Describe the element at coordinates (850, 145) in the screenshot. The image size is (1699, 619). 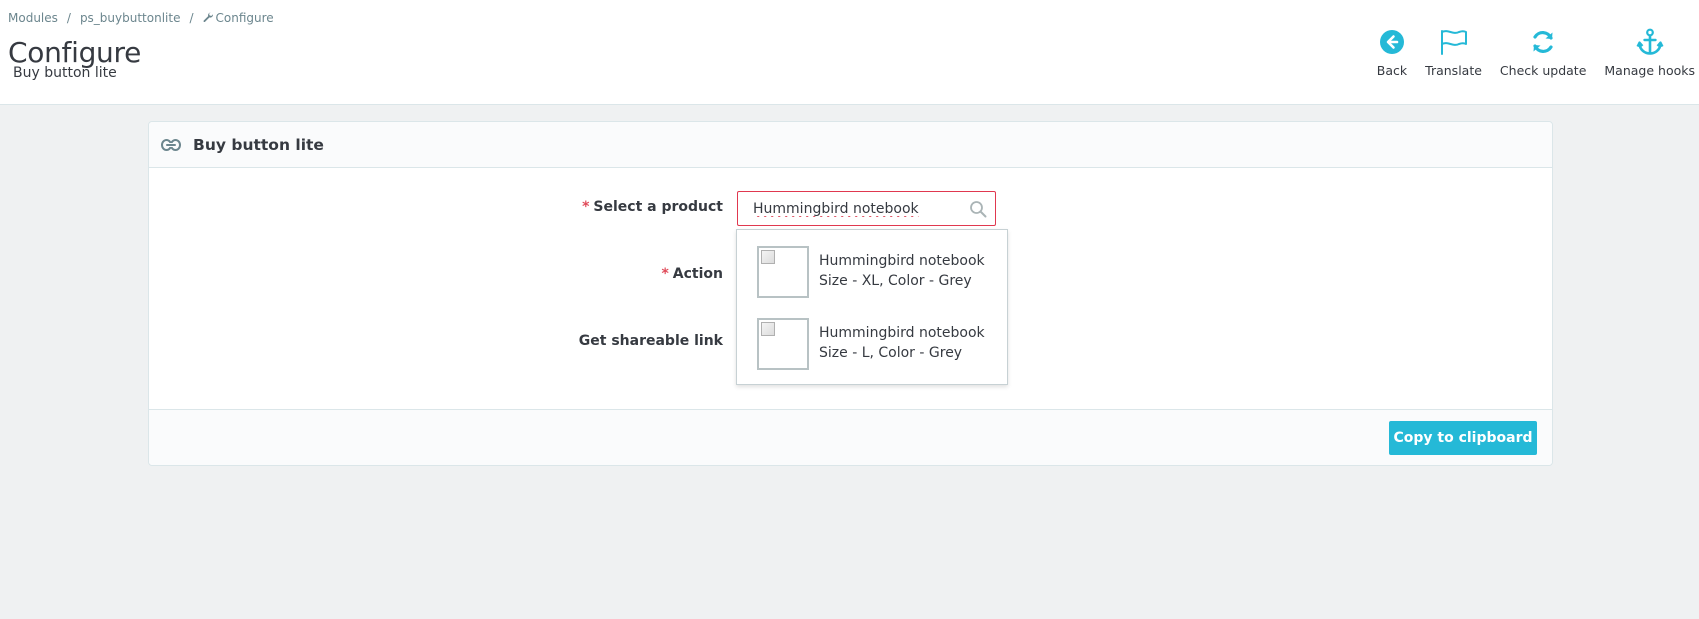
I see `panel-heading: Buy button lite` at that location.